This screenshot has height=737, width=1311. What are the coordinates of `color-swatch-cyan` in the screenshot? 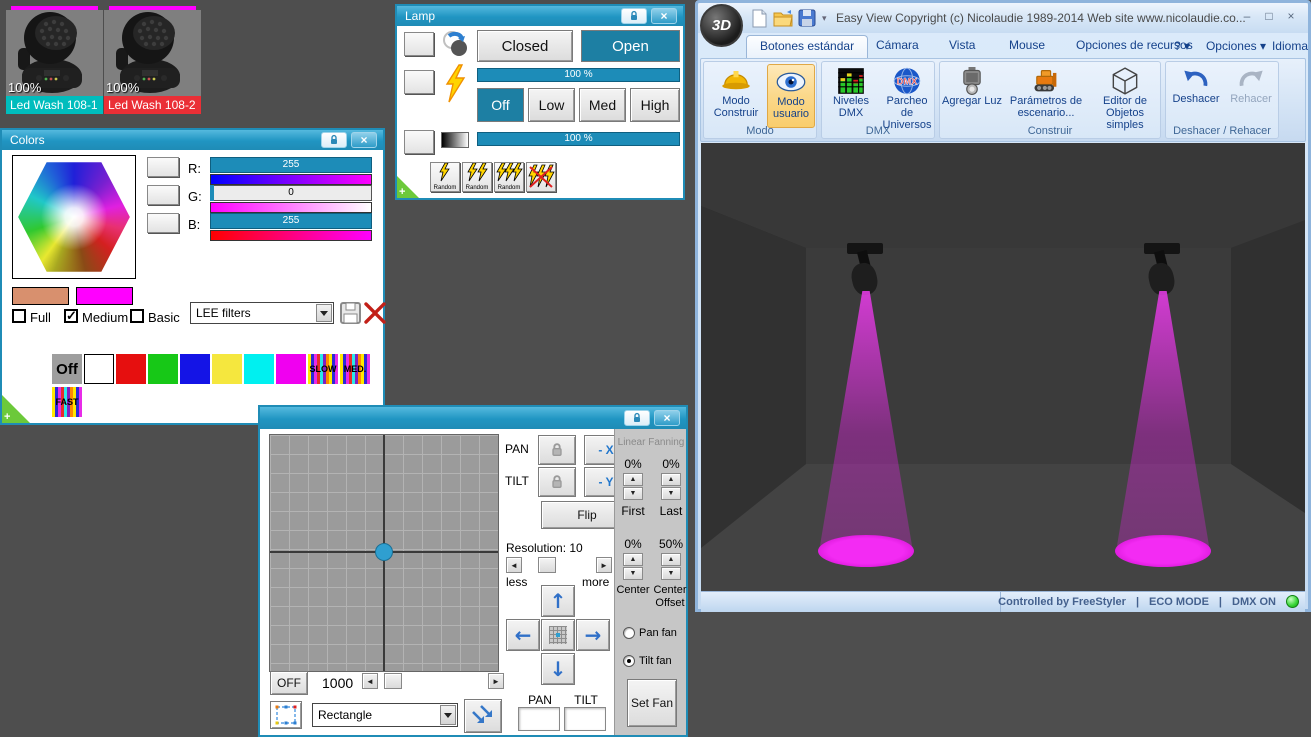 It's located at (259, 369).